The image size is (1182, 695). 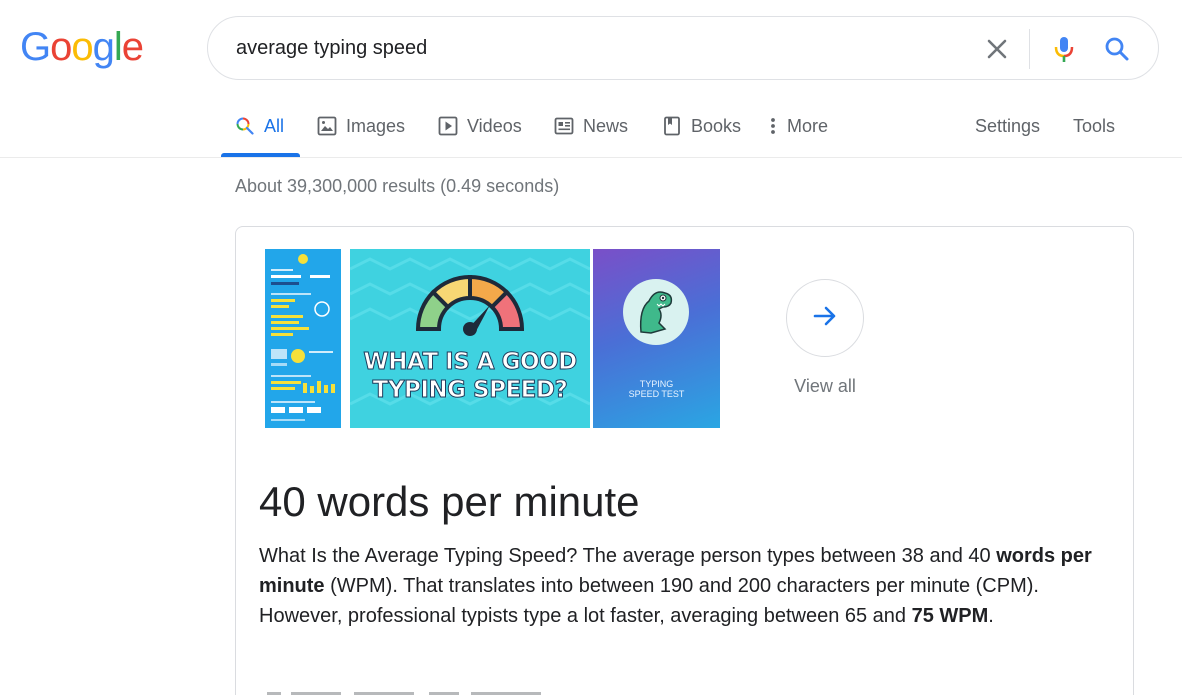 I want to click on tab-label: Books, so click(x=716, y=125).